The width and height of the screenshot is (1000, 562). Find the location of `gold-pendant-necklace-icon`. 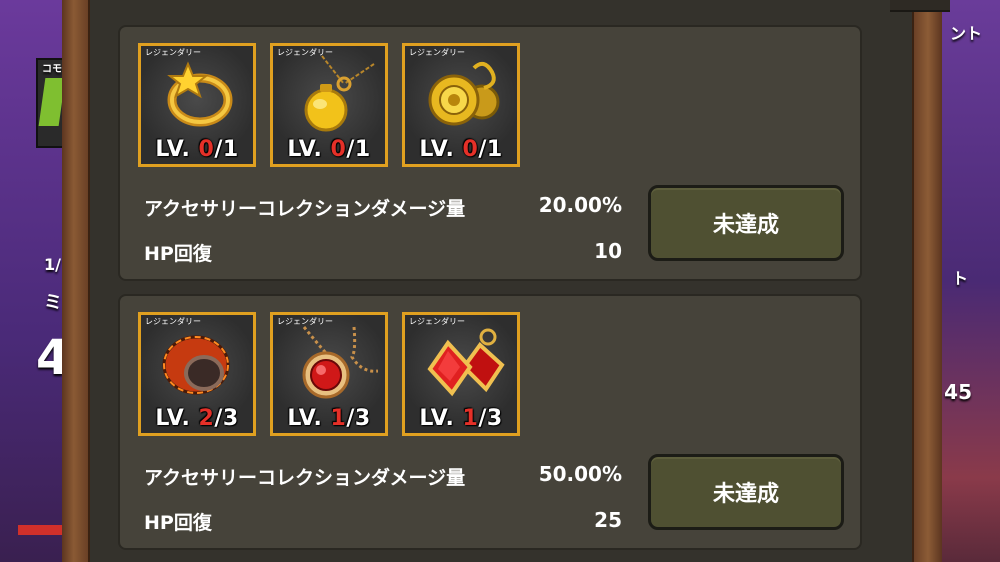

gold-pendant-necklace-icon is located at coordinates (339, 93).